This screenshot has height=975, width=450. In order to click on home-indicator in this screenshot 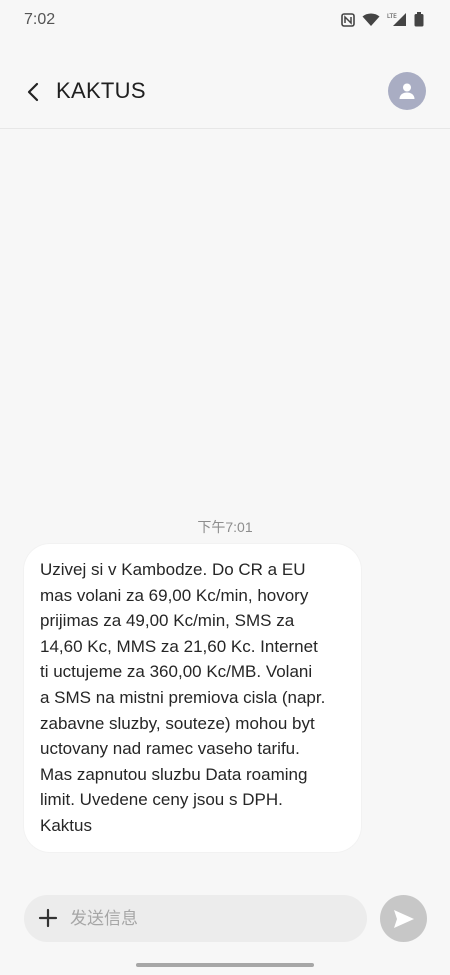, I will do `click(225, 965)`.